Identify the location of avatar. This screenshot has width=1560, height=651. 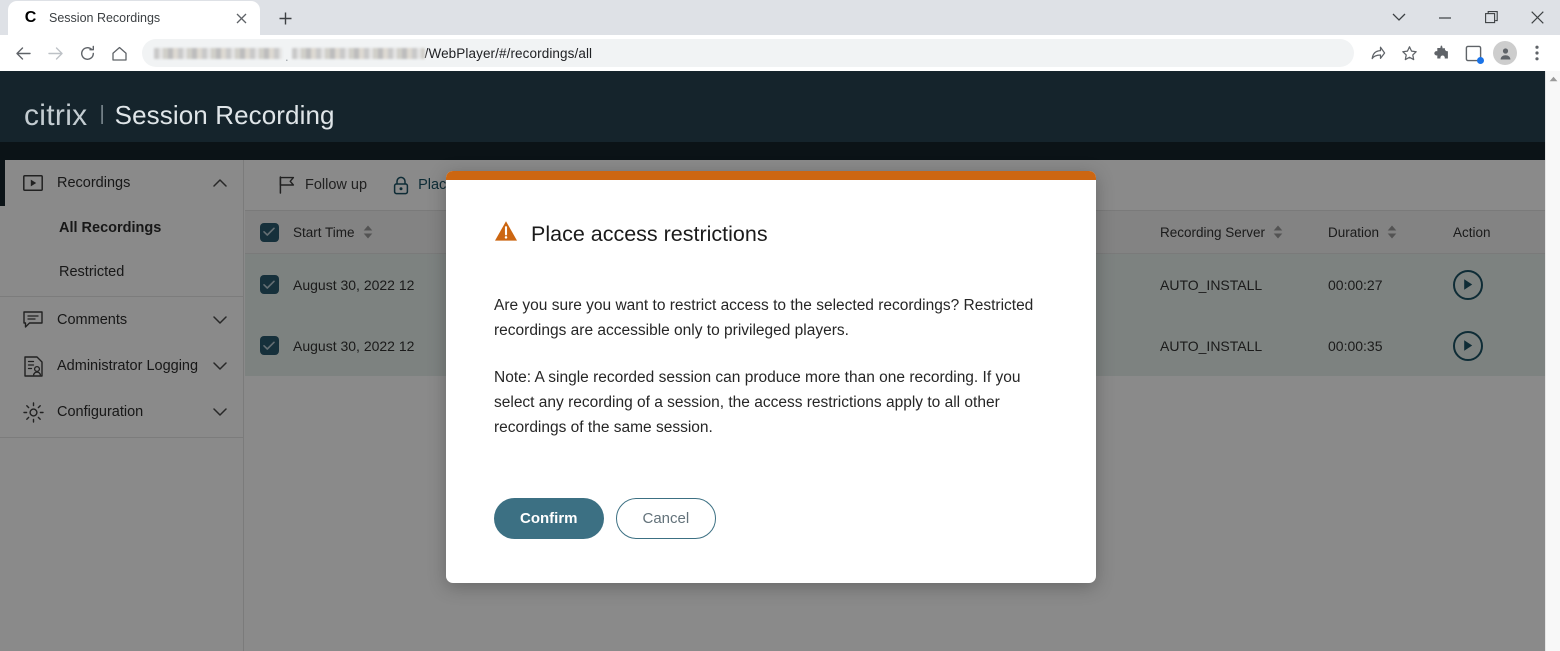
(1505, 53).